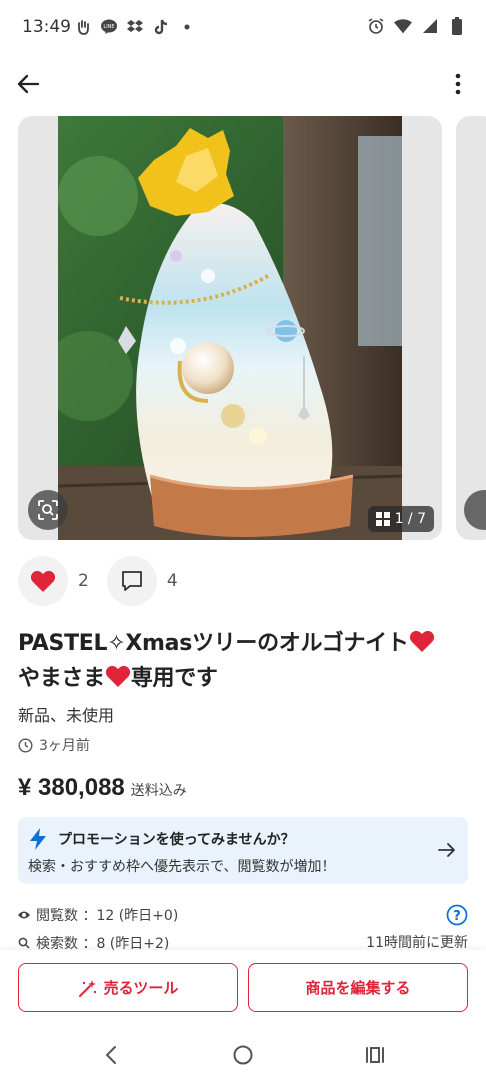  What do you see at coordinates (64, 746) in the screenshot?
I see `posted-time-text: 3ヶ月前` at bounding box center [64, 746].